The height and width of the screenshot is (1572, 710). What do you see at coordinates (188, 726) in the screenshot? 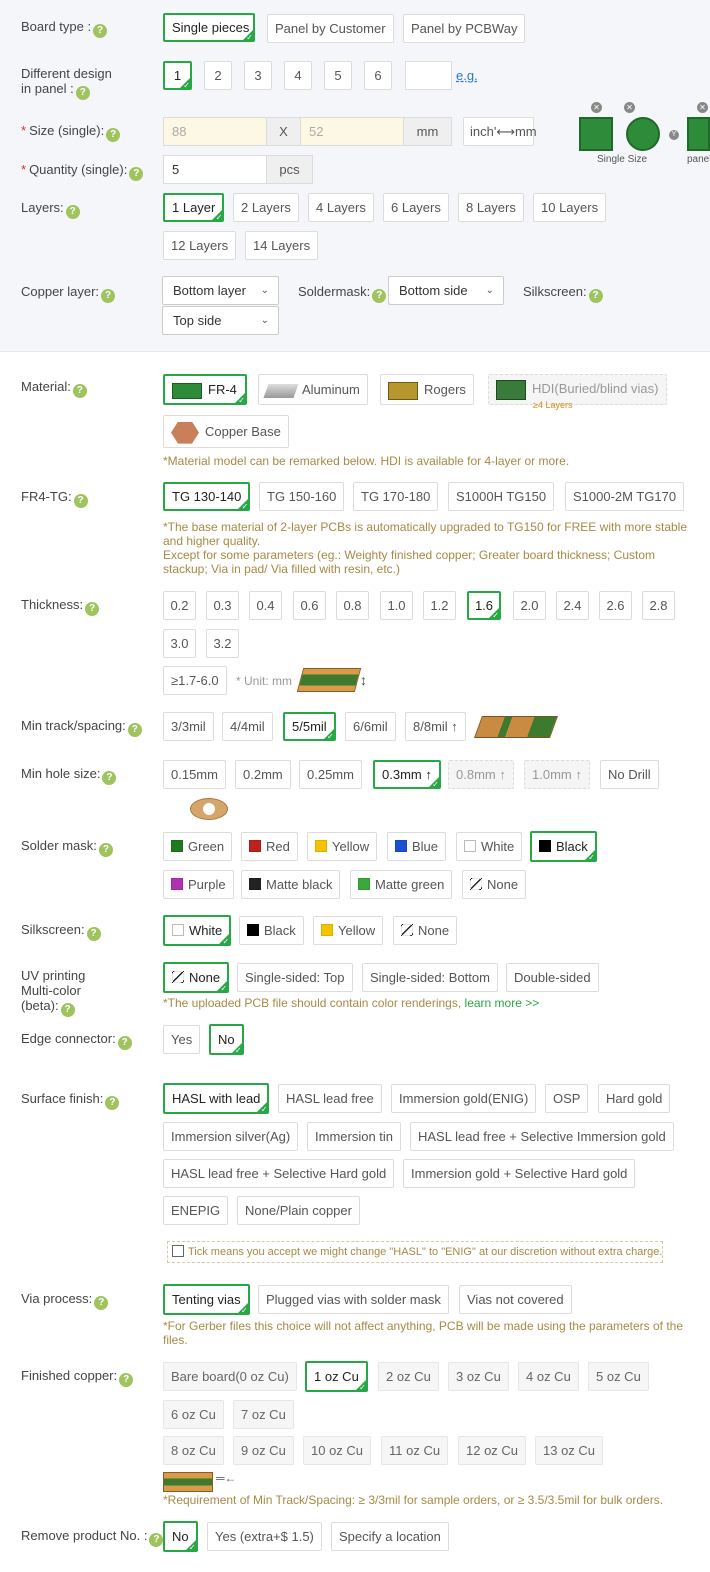
I see `track-3-3: 3/3mil` at bounding box center [188, 726].